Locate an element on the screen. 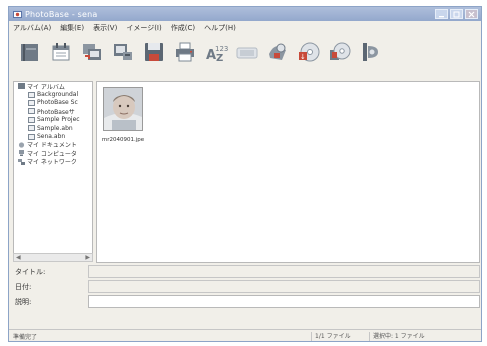 Image resolution: width=487 pixels, height=346 pixels. tree-label: Sena.abn is located at coordinates (51, 137).